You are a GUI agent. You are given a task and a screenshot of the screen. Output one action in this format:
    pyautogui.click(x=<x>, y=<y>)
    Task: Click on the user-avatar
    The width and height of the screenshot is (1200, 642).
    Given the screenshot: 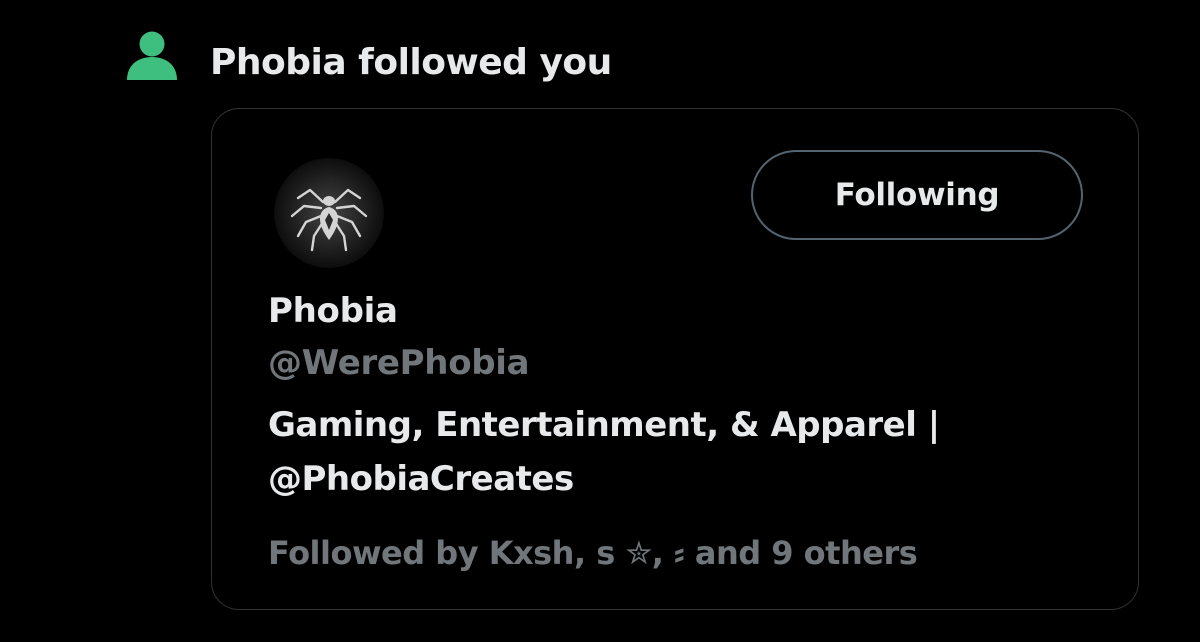 What is the action you would take?
    pyautogui.click(x=329, y=213)
    